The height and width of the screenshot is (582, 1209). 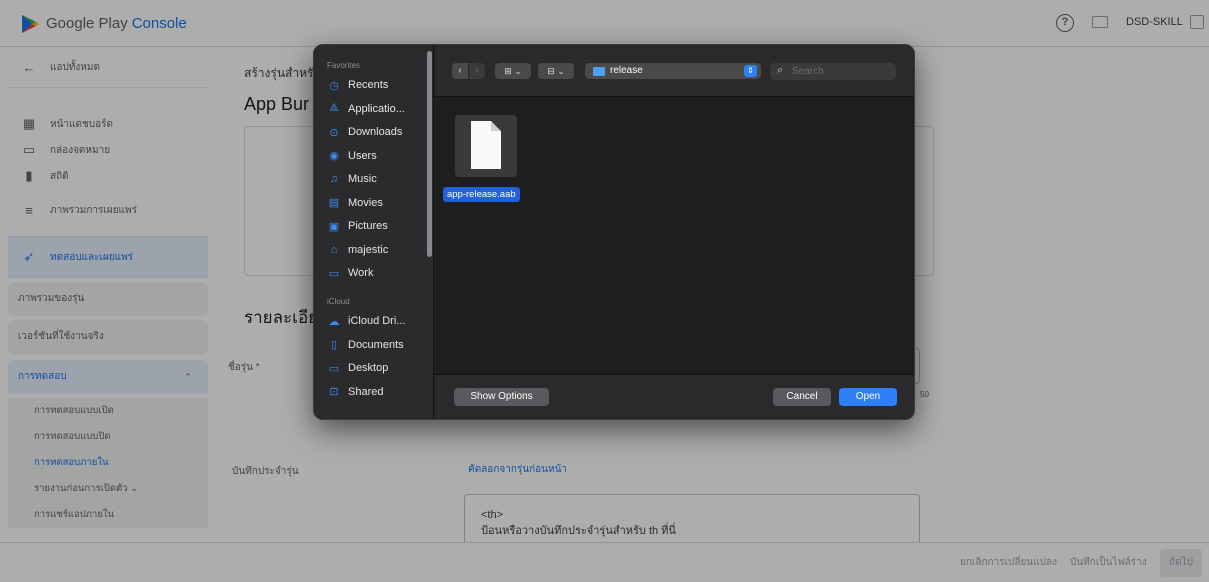 I want to click on desktop-icon: ▭, so click(x=334, y=368).